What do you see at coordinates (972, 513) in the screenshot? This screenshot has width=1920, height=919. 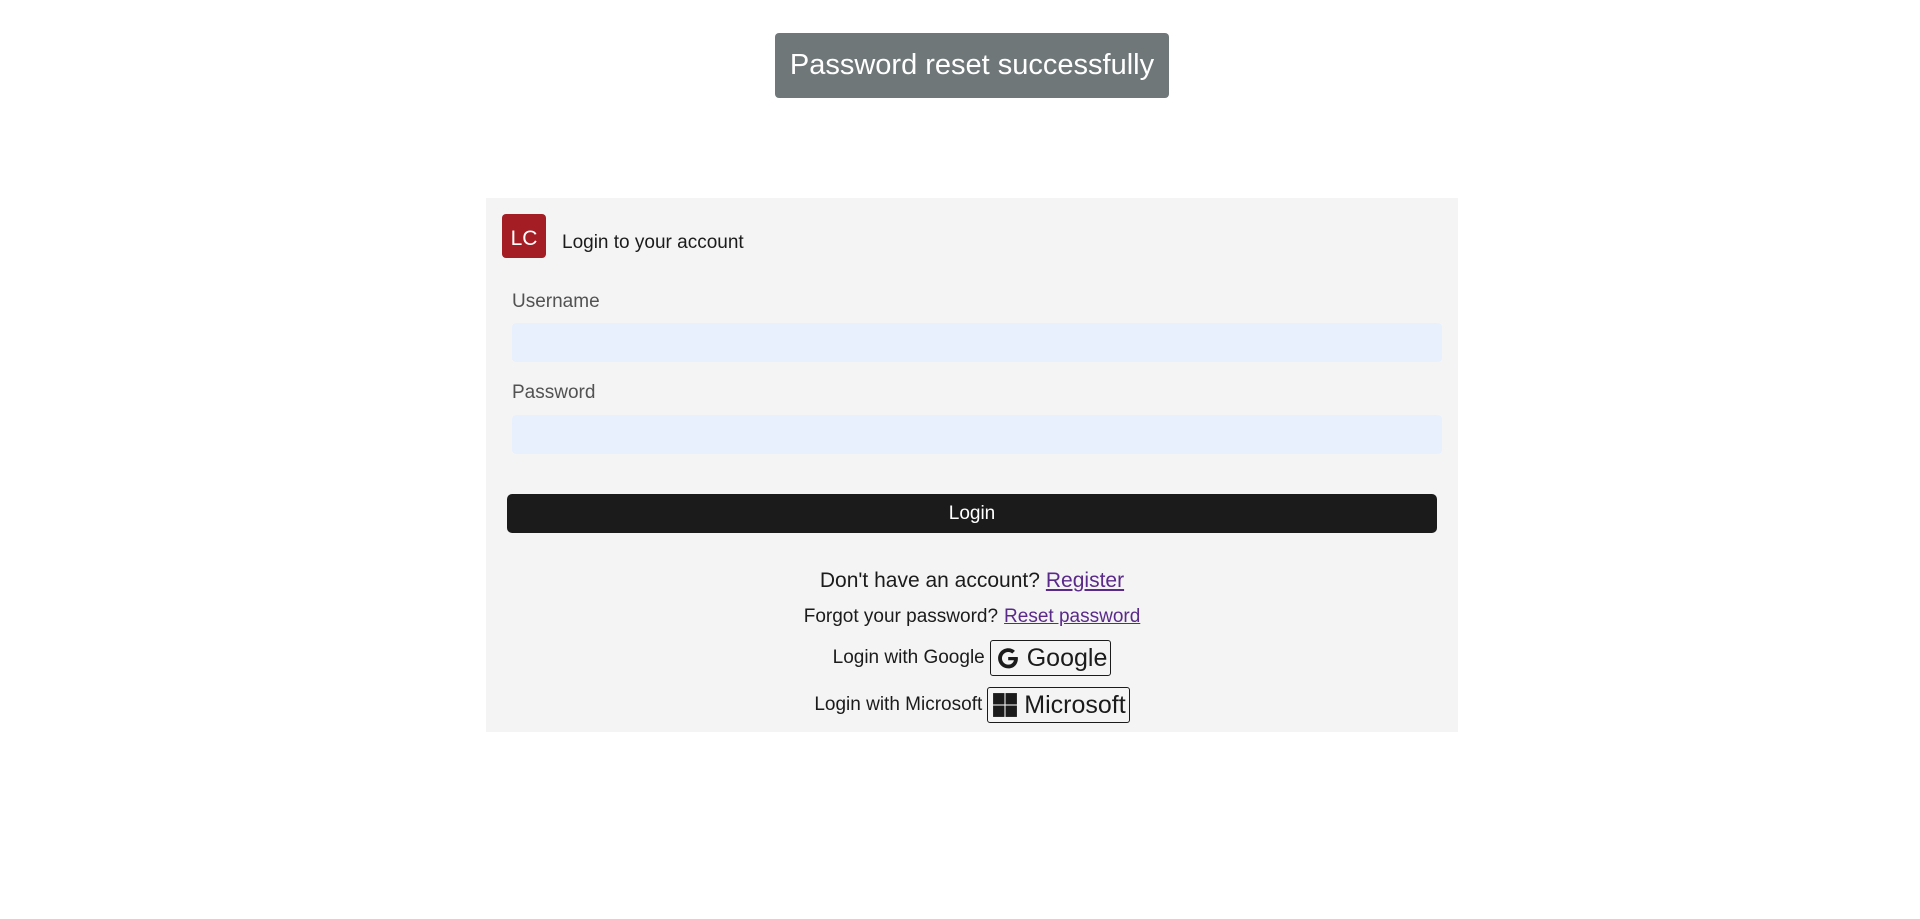 I see `login-button: Login` at bounding box center [972, 513].